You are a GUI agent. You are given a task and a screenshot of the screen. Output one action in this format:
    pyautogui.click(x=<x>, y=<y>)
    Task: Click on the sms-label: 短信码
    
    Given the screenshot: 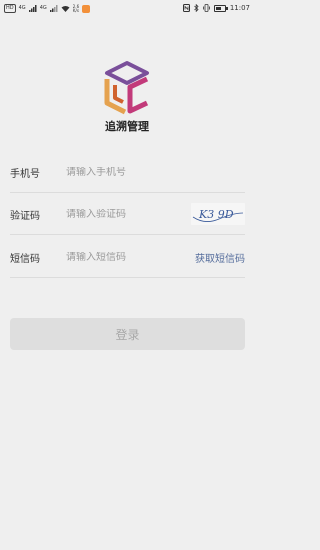 What is the action you would take?
    pyautogui.click(x=25, y=259)
    